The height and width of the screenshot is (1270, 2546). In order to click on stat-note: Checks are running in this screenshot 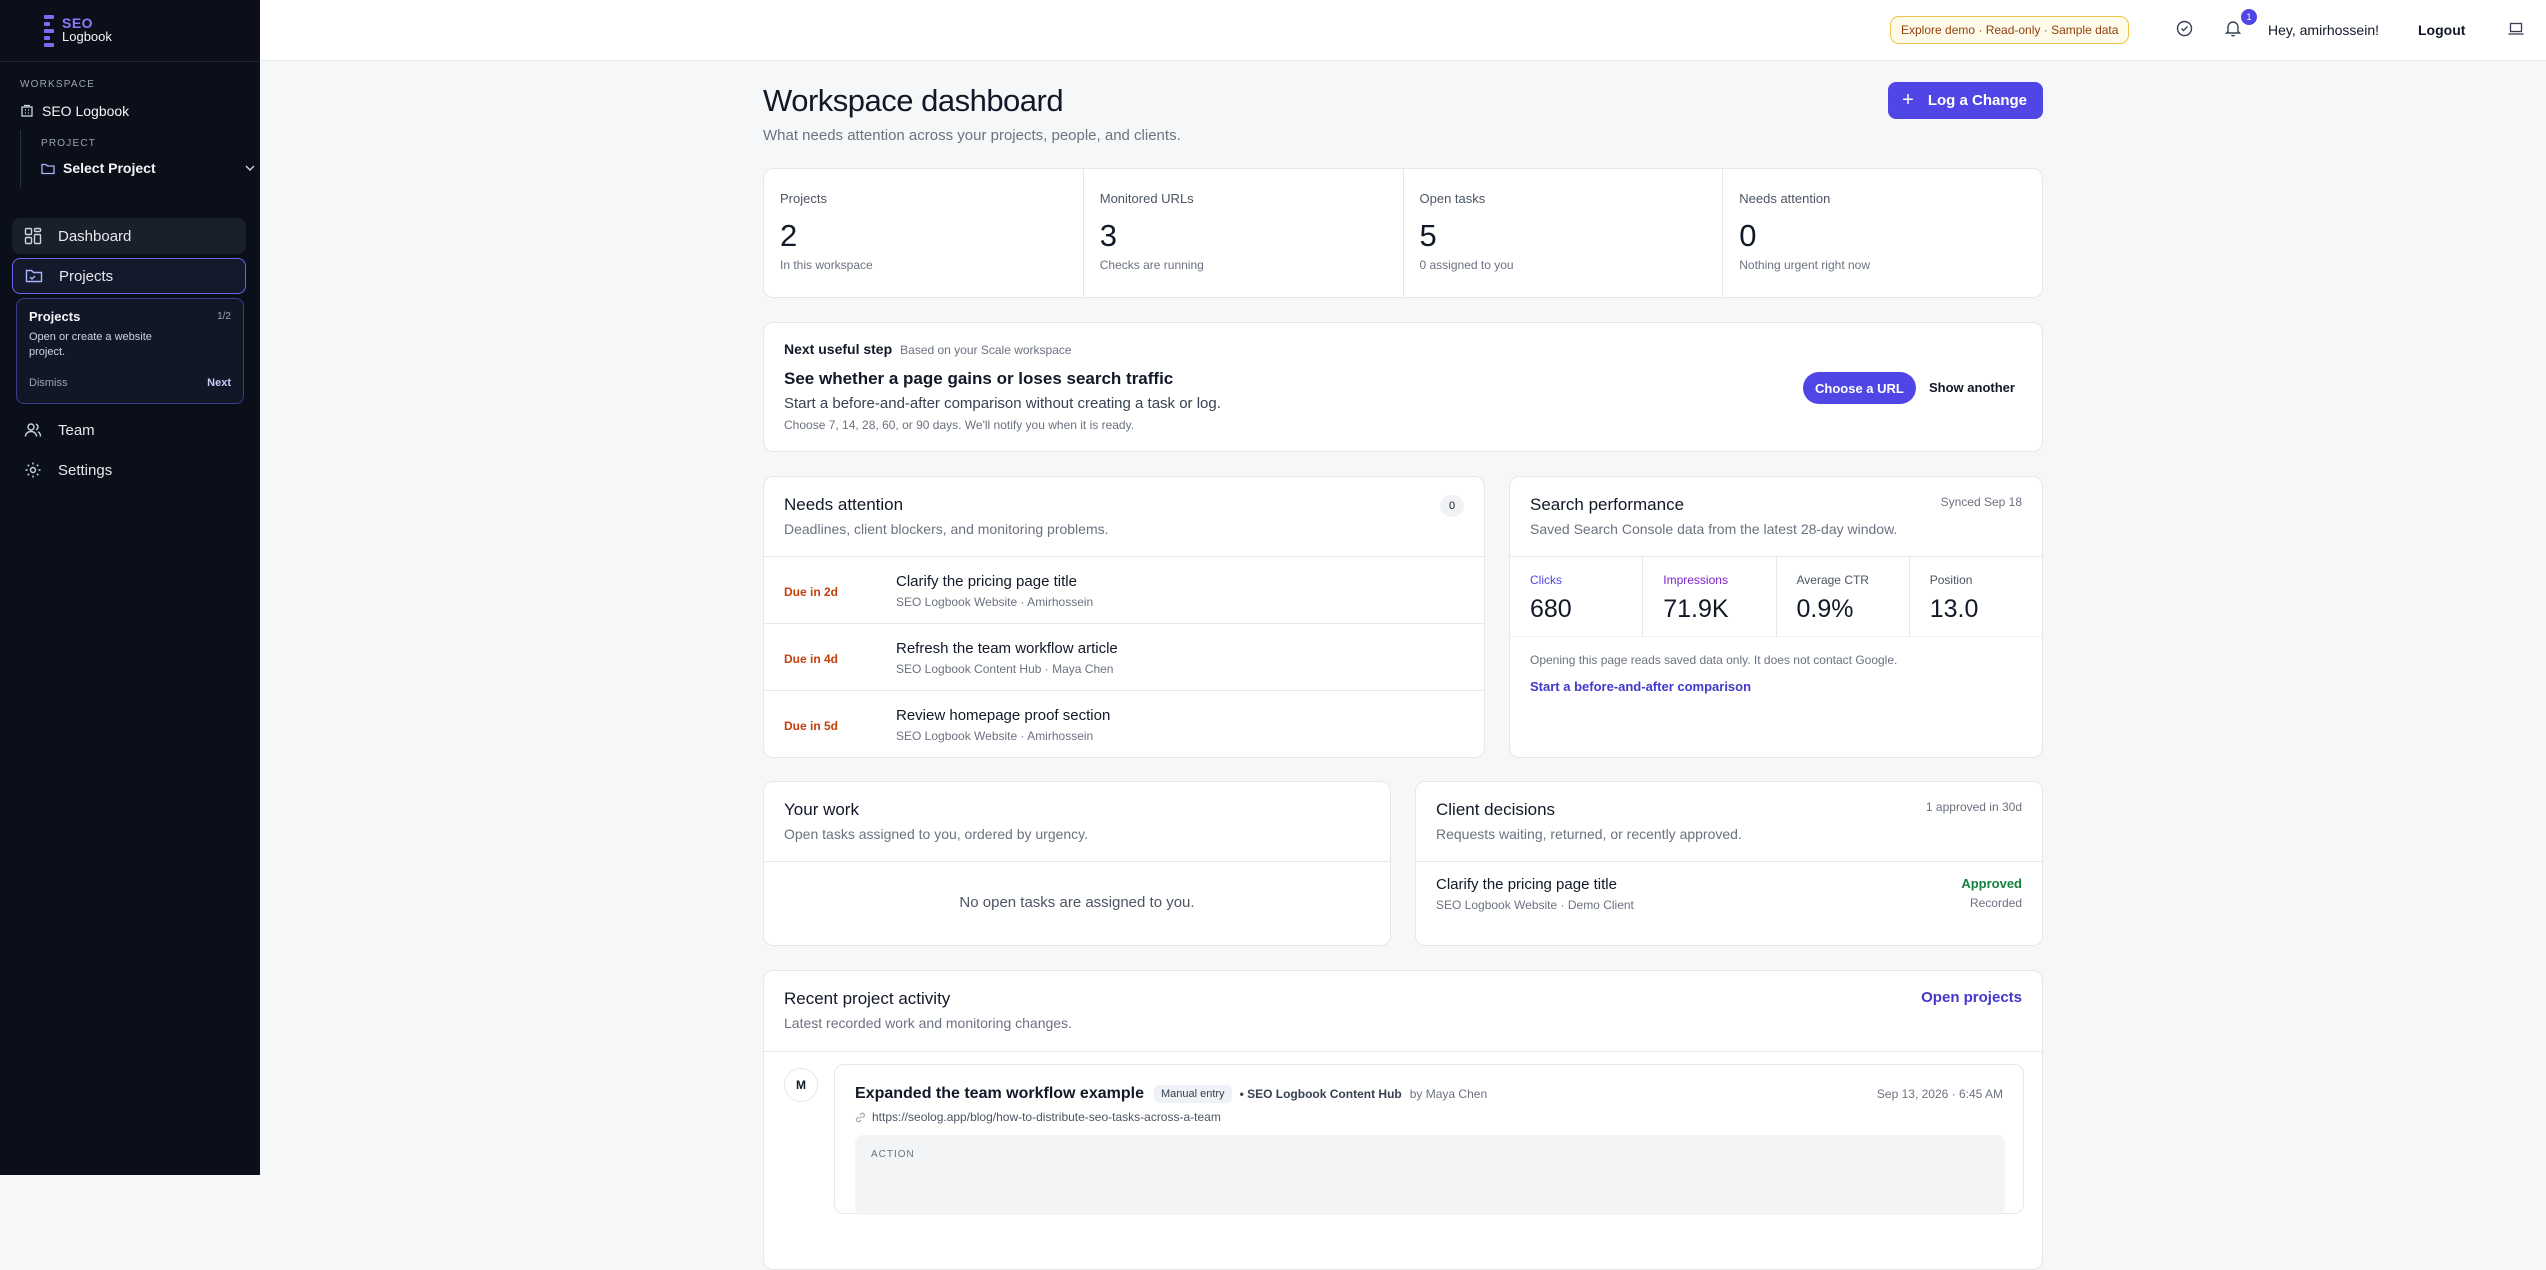, I will do `click(1151, 265)`.